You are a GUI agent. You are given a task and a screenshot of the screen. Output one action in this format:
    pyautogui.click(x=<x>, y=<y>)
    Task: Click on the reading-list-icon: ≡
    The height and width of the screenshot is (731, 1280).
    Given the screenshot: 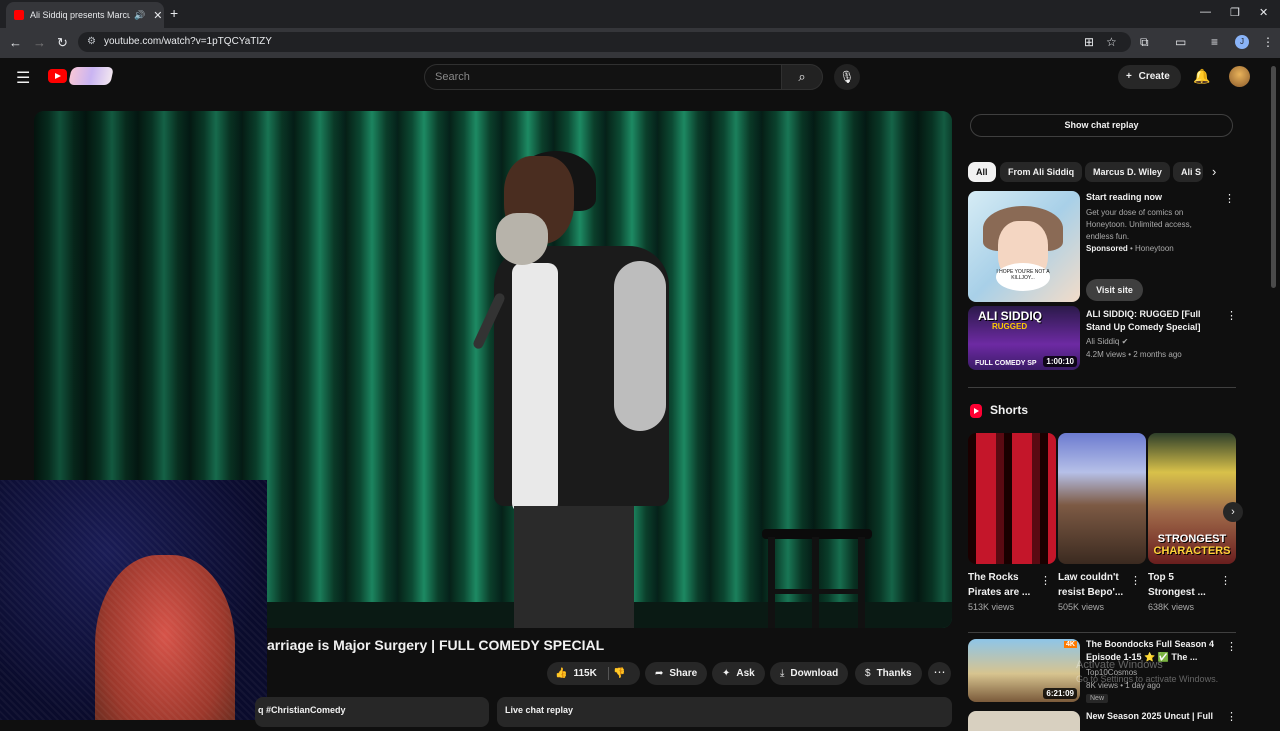 What is the action you would take?
    pyautogui.click(x=1214, y=42)
    